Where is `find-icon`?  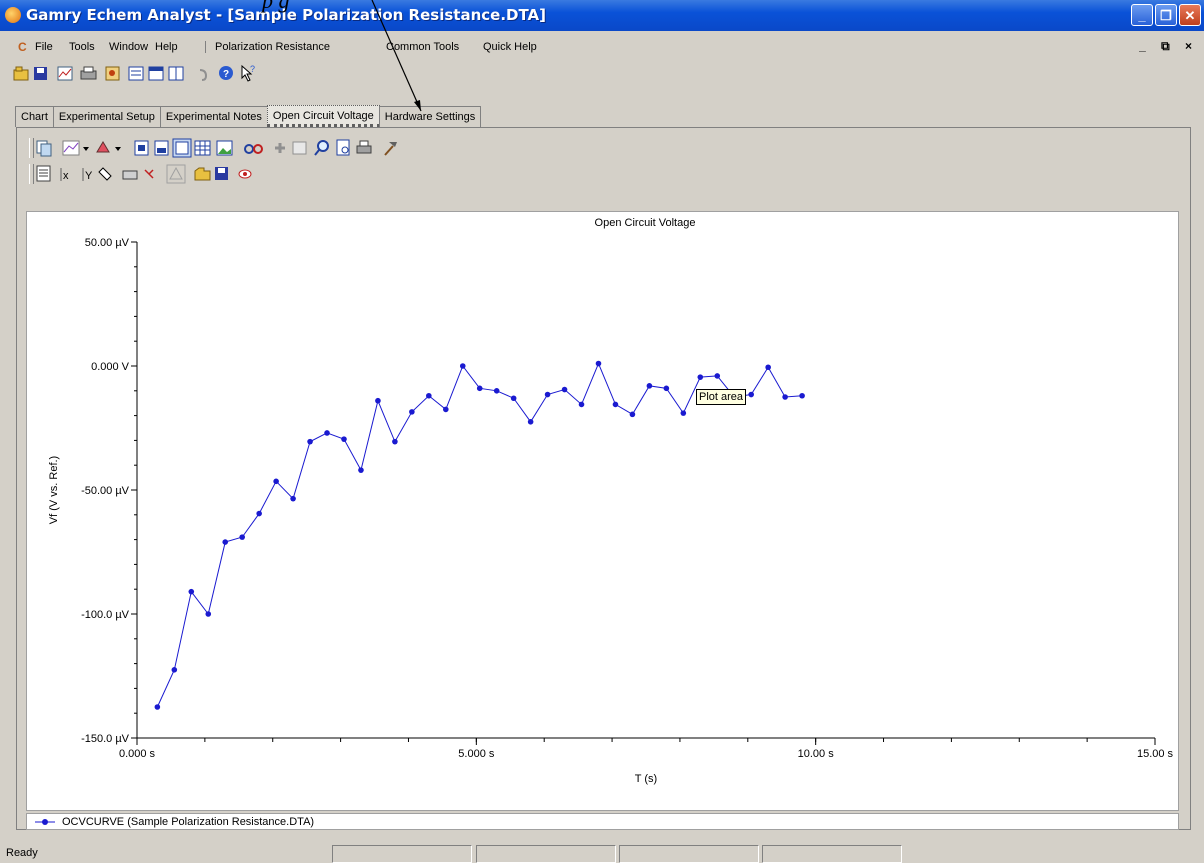 find-icon is located at coordinates (321, 148).